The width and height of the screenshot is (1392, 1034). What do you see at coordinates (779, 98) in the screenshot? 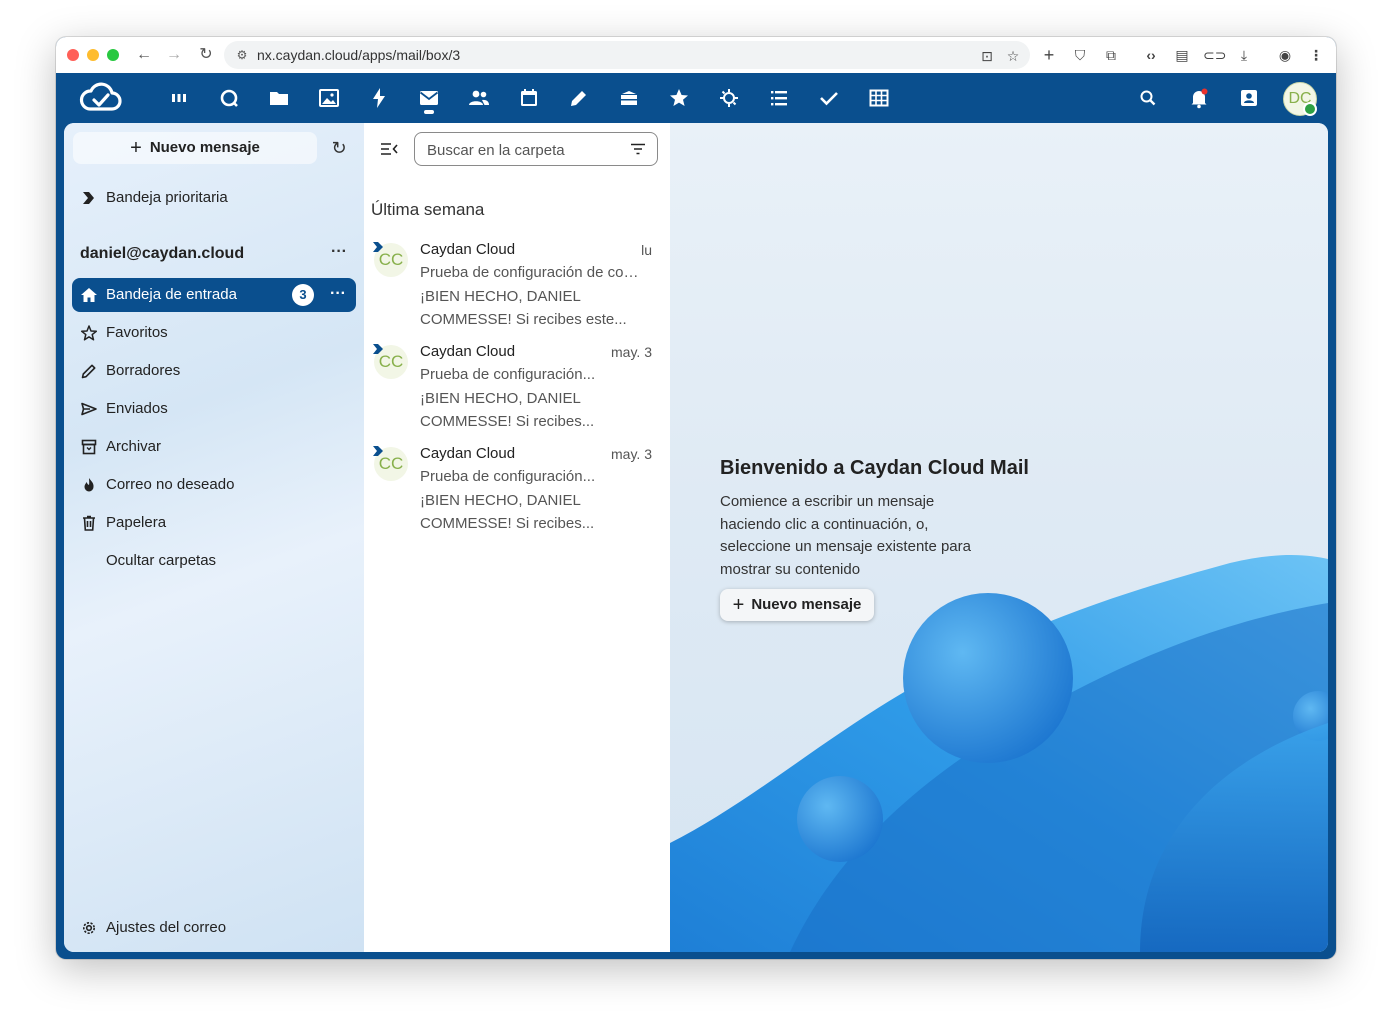
I see `tasks-icon` at bounding box center [779, 98].